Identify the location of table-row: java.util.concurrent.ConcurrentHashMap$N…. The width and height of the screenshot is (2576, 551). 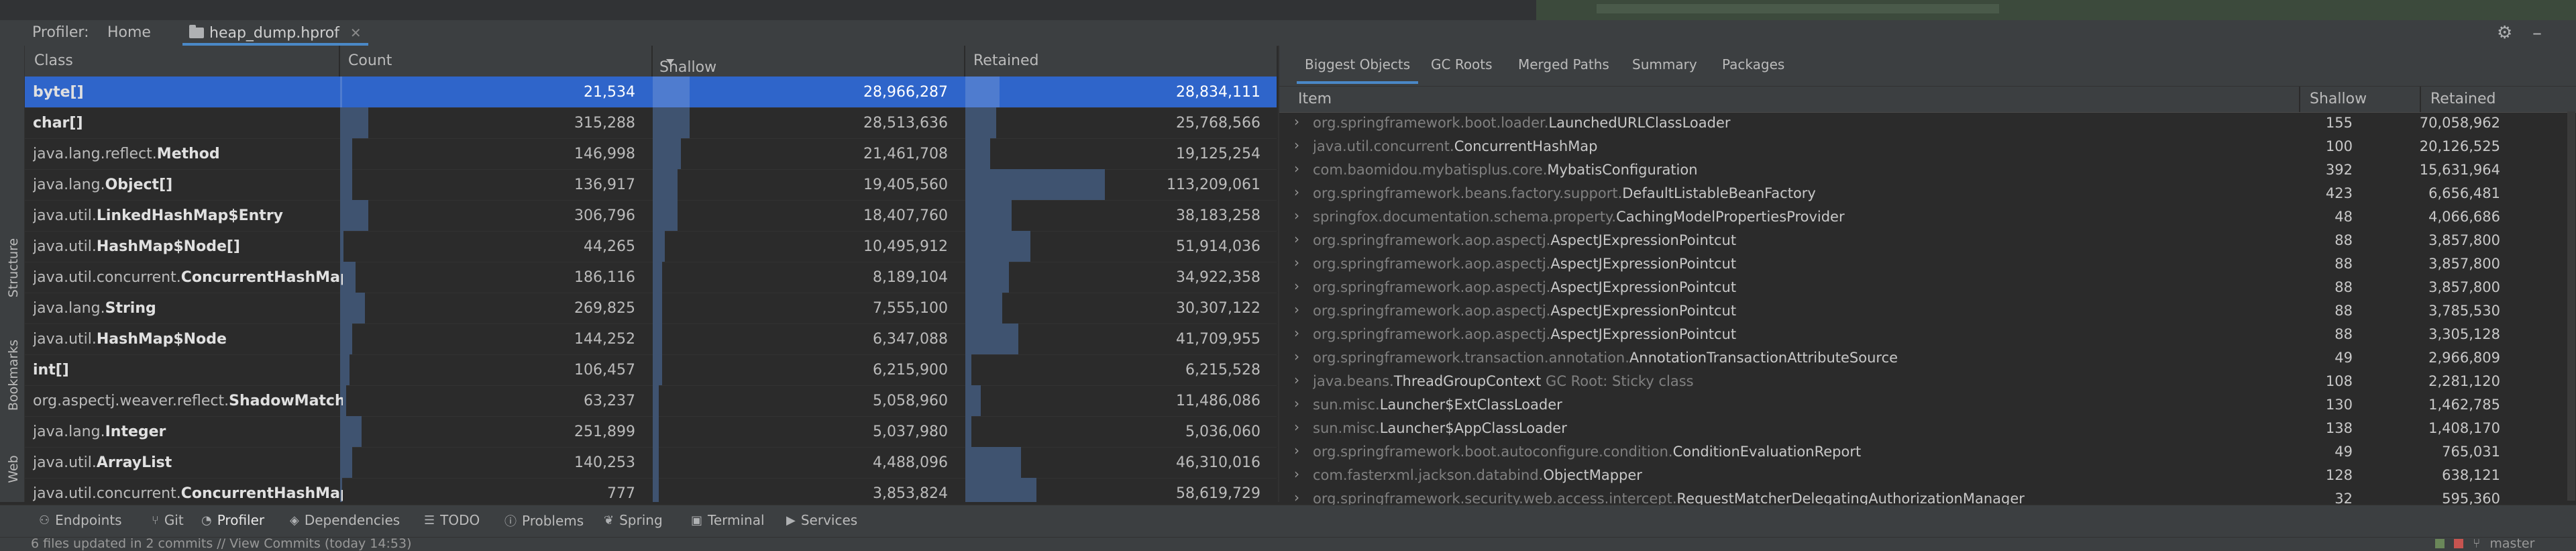
(651, 277).